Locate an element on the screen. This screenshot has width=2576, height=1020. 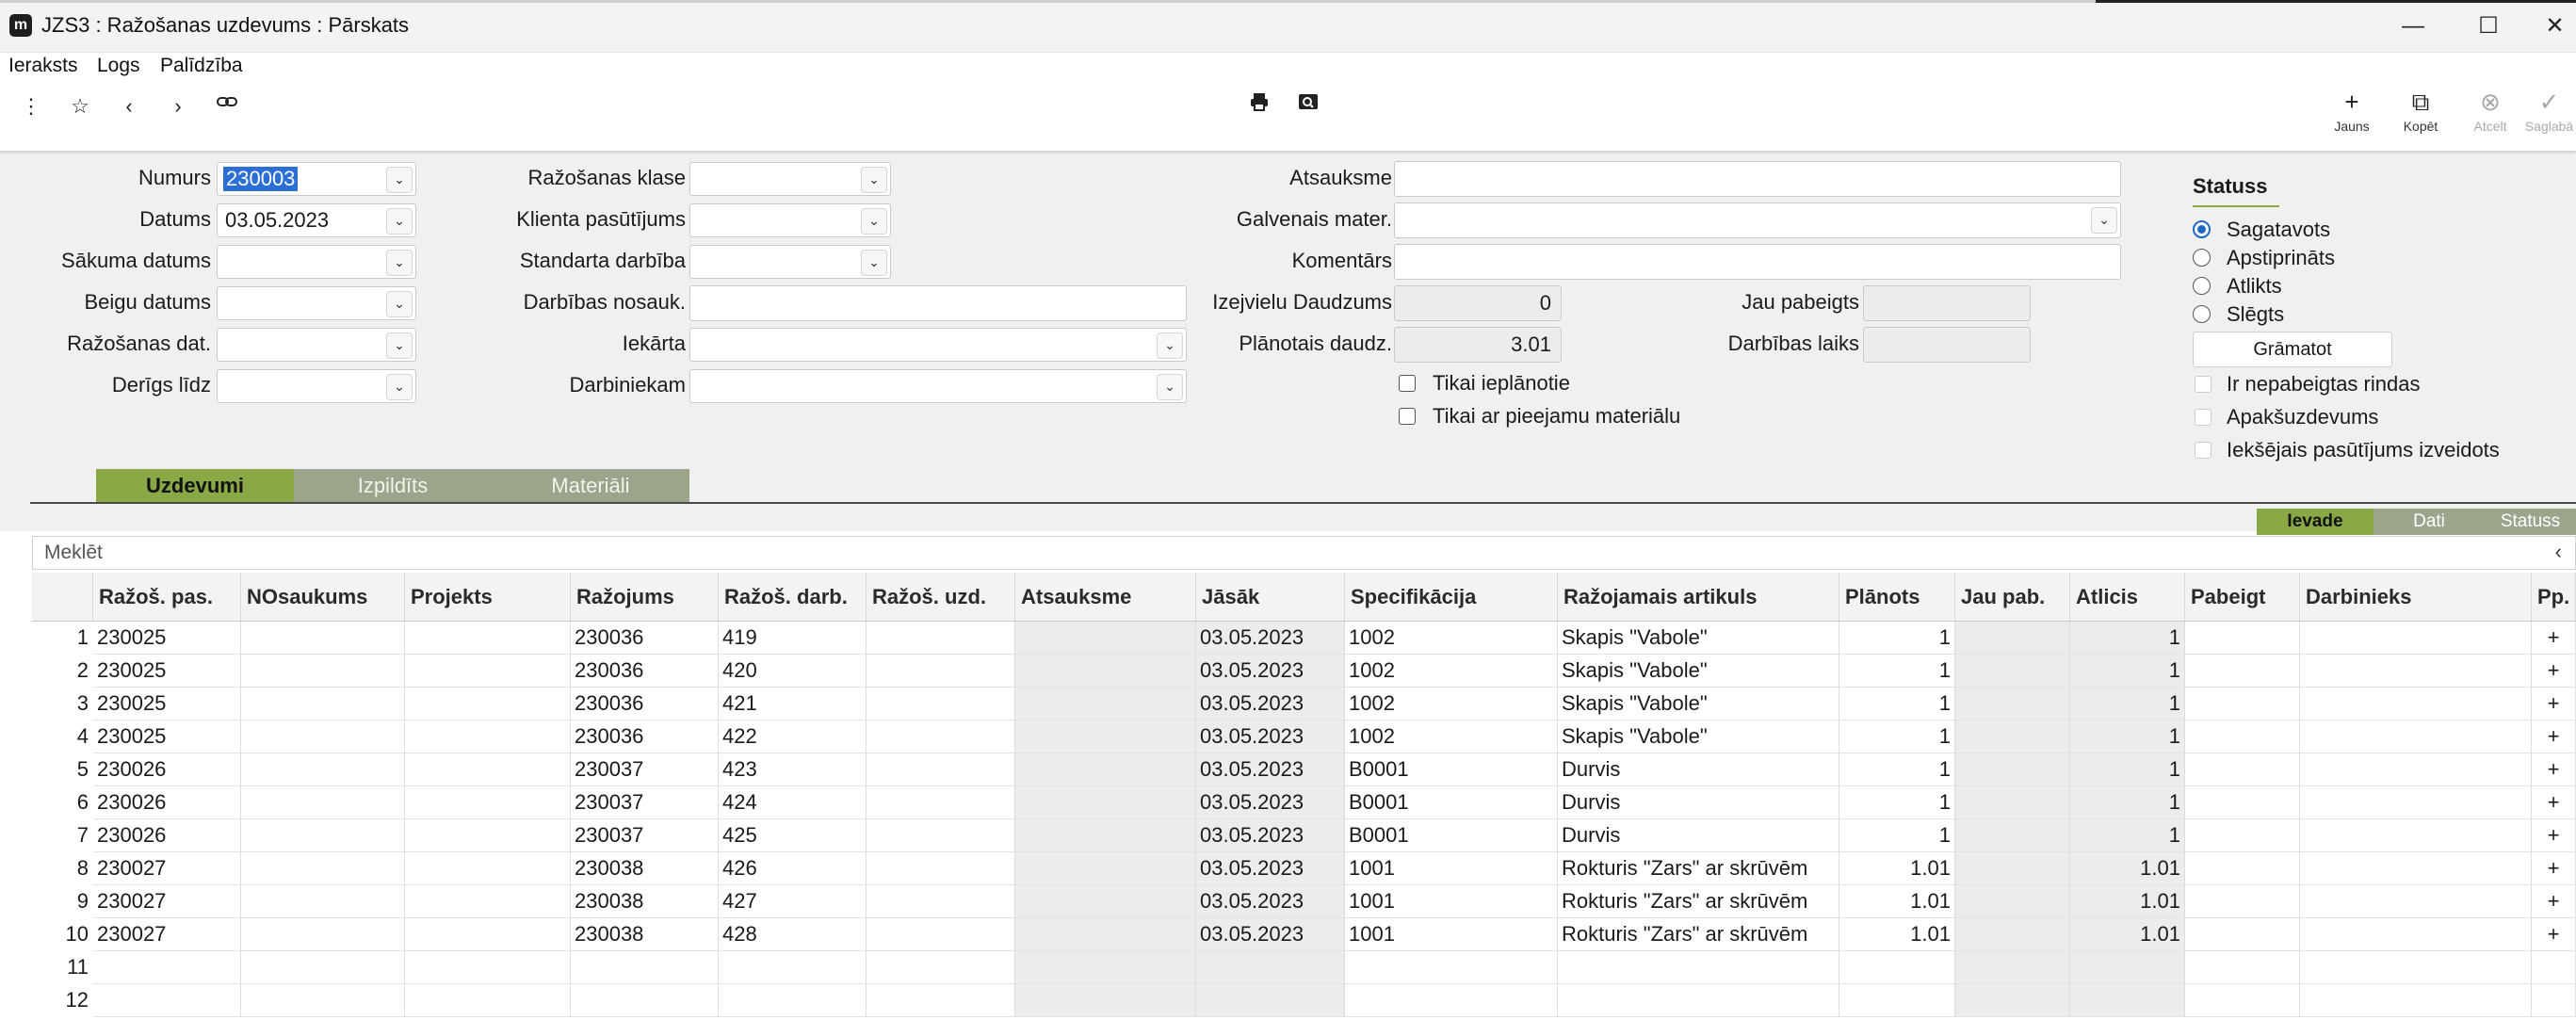
menu-palidziba: Palīdzība is located at coordinates (201, 66).